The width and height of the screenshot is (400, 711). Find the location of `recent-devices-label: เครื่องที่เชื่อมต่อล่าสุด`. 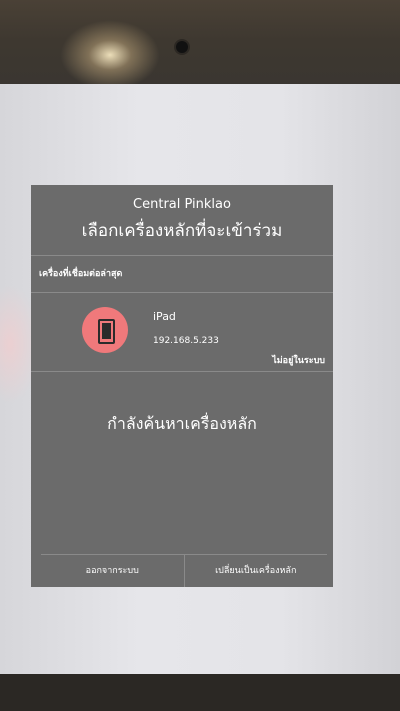

recent-devices-label: เครื่องที่เชื่อมต่อล่าสุด is located at coordinates (182, 274).